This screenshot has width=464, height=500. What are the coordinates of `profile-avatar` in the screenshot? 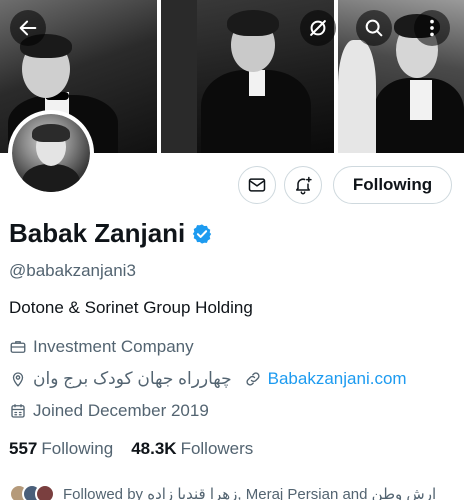 It's located at (51, 153).